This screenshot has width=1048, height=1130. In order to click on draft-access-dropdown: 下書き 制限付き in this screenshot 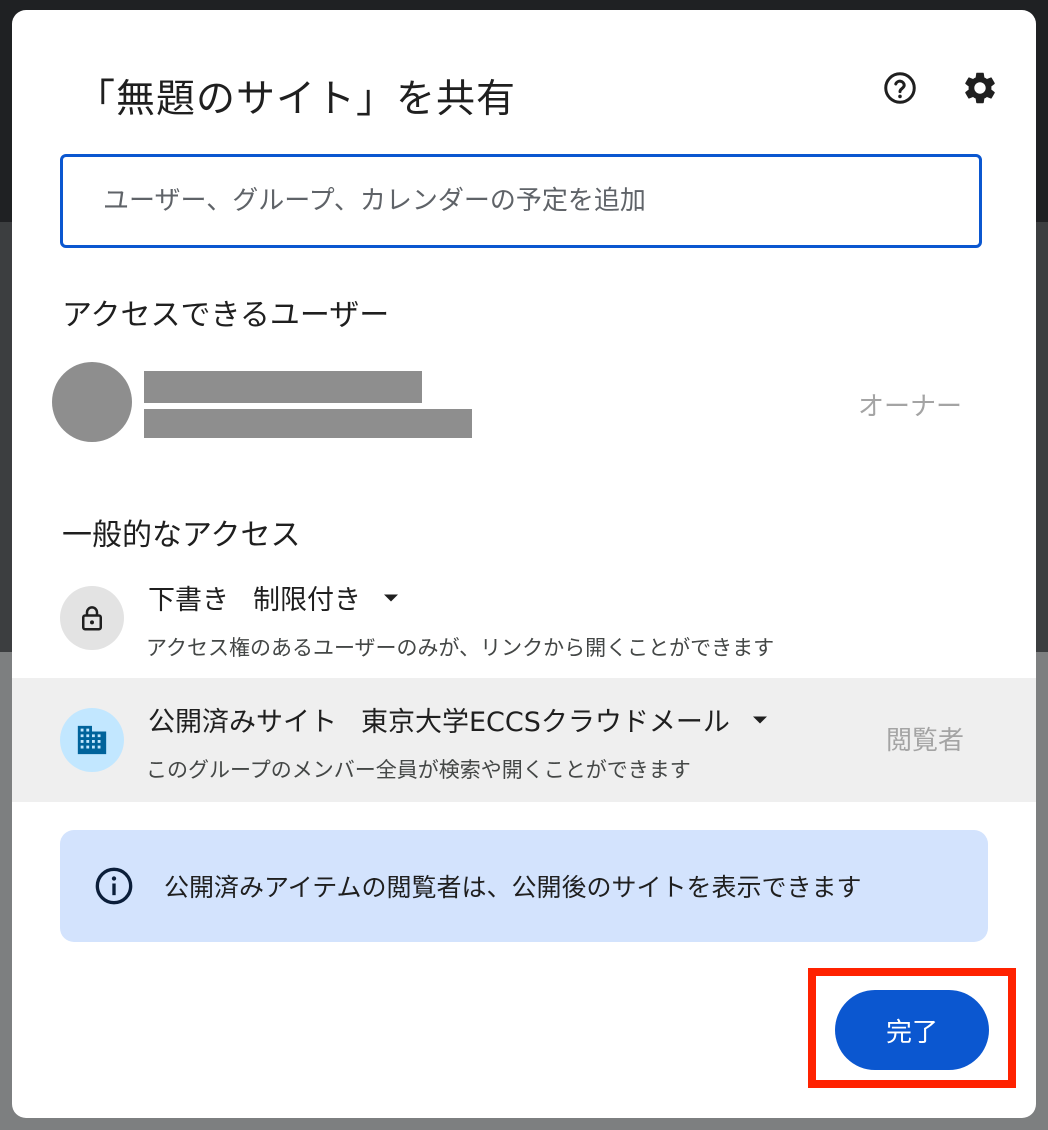, I will do `click(273, 597)`.